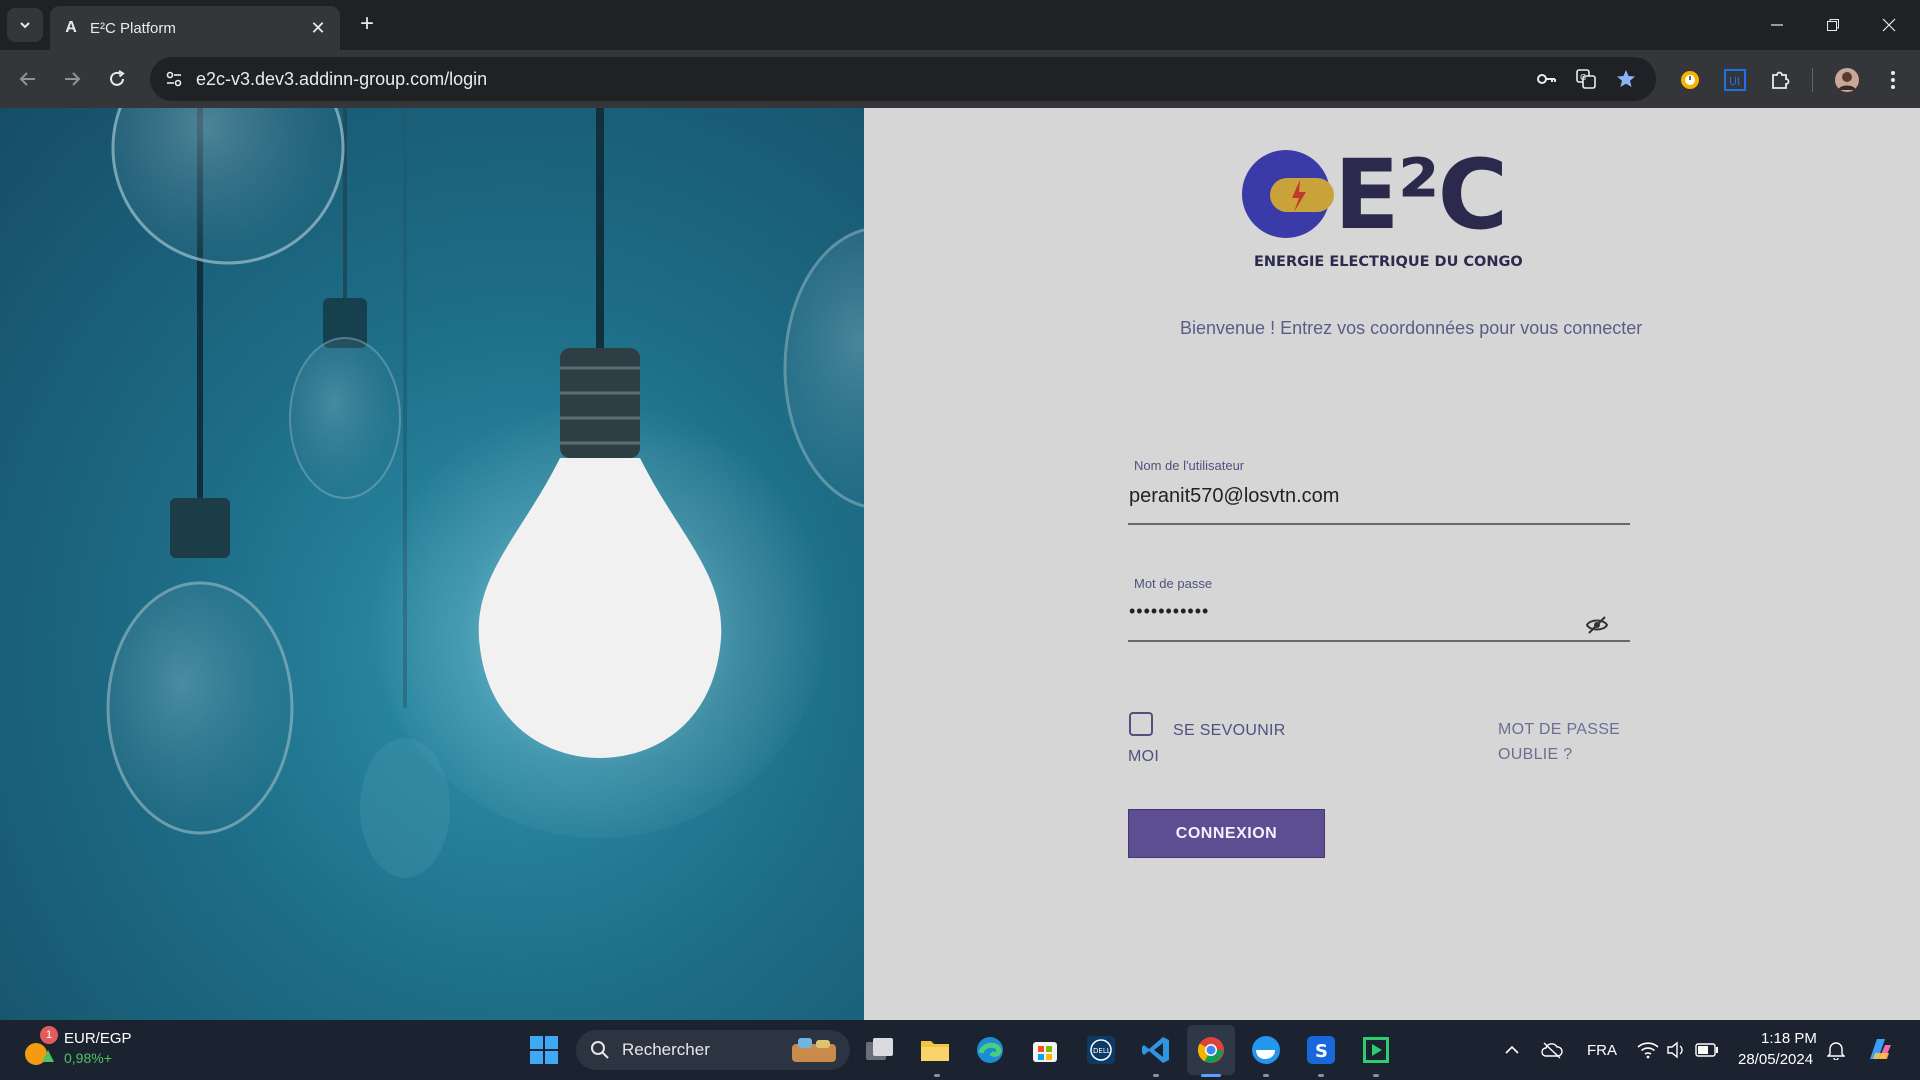  What do you see at coordinates (903, 79) in the screenshot?
I see `address-bar: e2c-v3.dev3.addinn-group.com/login G` at bounding box center [903, 79].